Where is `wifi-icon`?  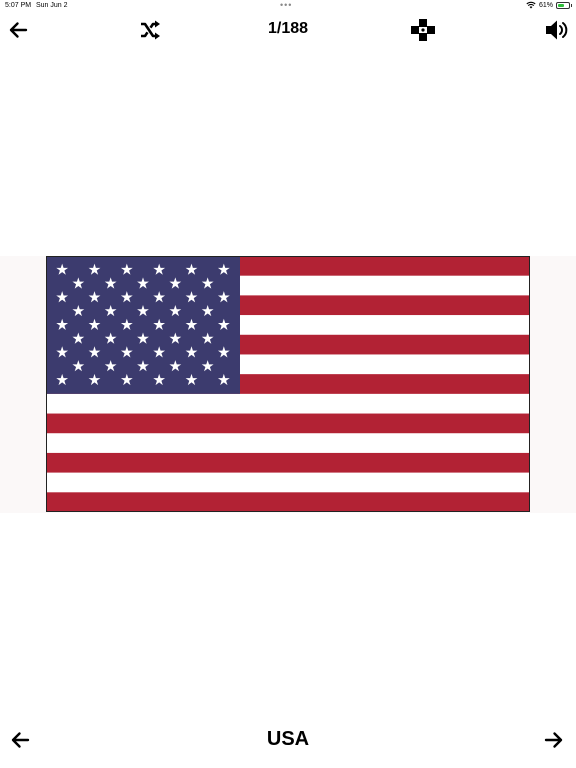
wifi-icon is located at coordinates (531, 5).